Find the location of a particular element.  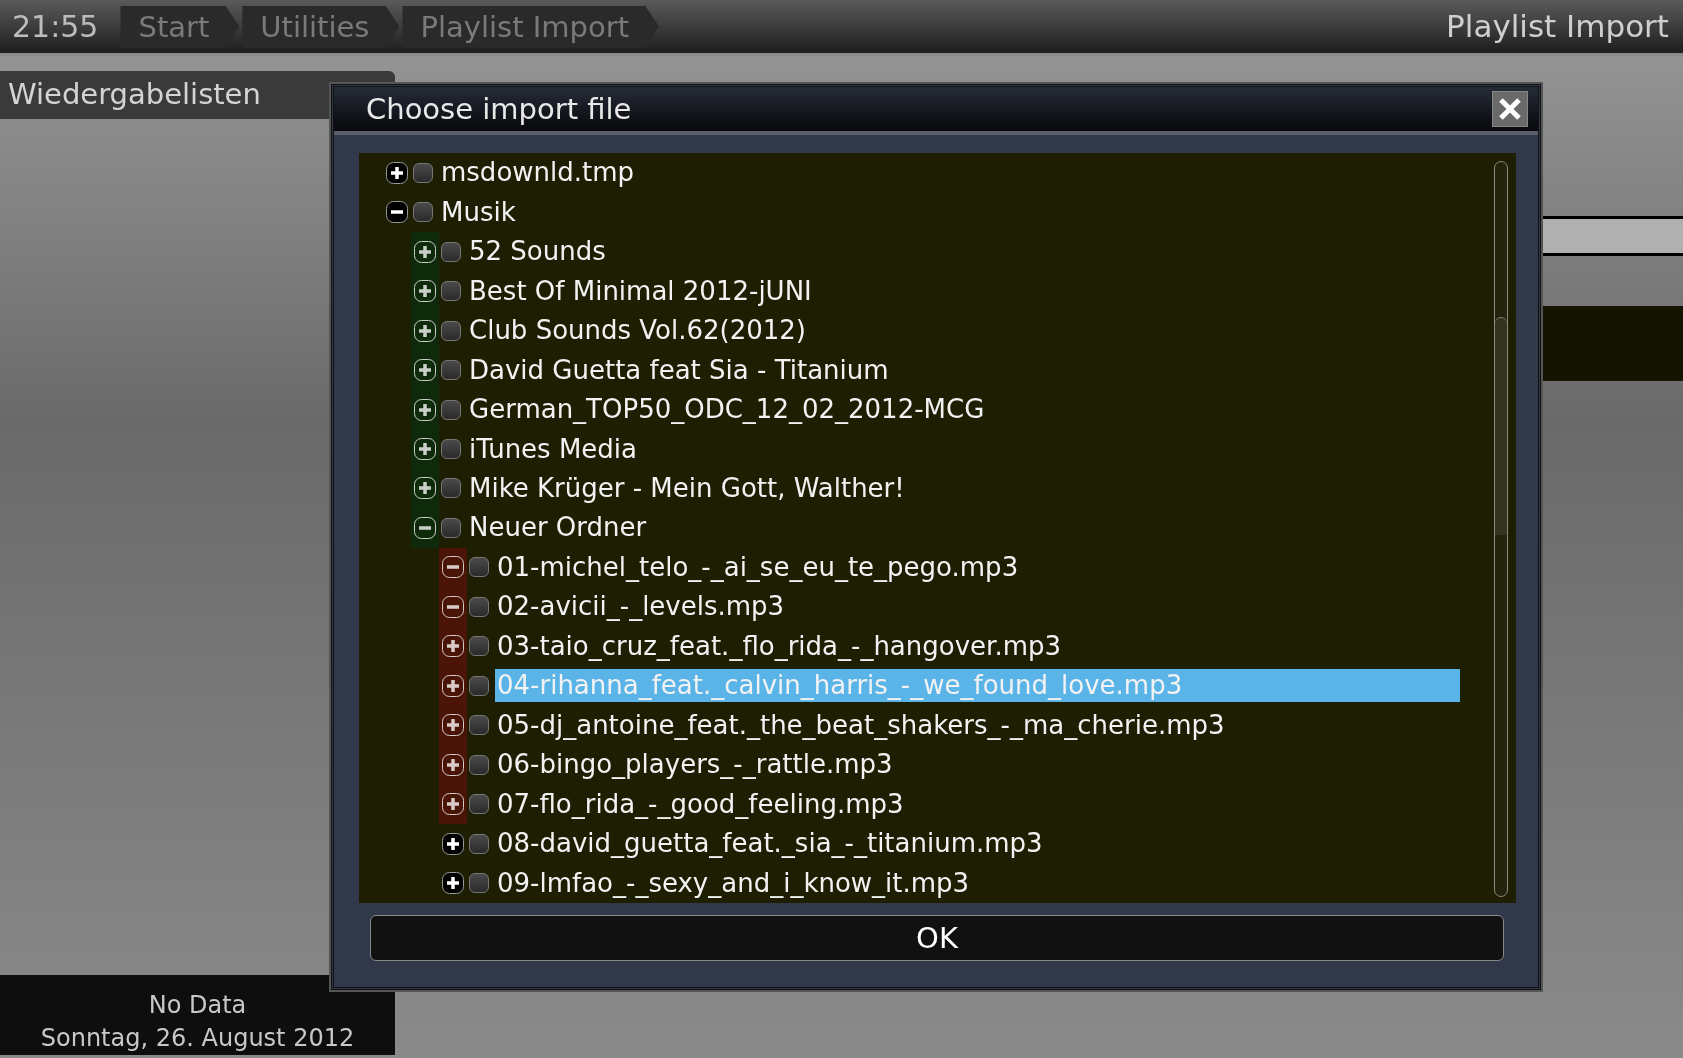

tree-item: msdownld.tmp is located at coordinates (538, 173).